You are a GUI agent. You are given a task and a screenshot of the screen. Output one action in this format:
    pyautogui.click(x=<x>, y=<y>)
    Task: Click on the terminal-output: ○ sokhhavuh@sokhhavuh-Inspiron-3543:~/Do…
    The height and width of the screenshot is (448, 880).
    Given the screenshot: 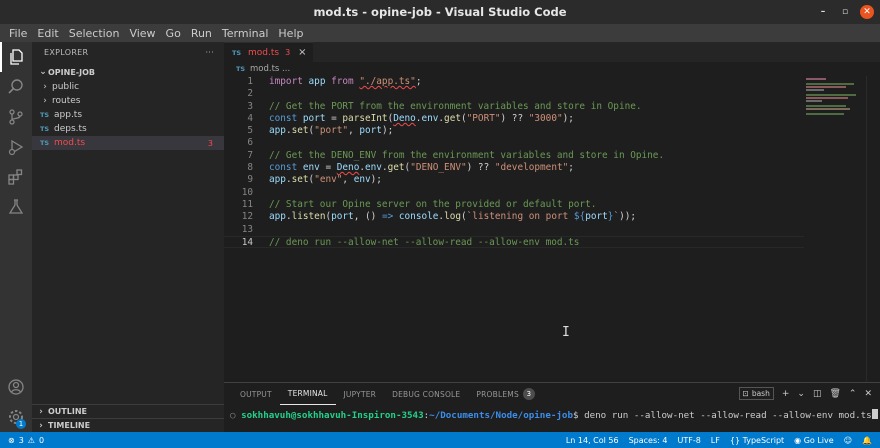 What is the action you would take?
    pyautogui.click(x=554, y=415)
    